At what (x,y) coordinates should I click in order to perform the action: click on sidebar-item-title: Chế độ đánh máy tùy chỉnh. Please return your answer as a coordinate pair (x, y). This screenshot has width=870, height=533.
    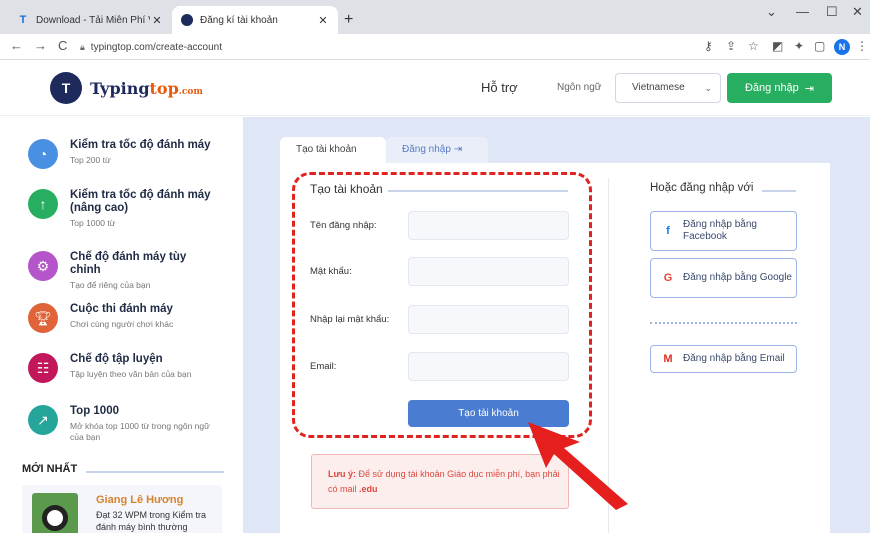
    Looking at the image, I should click on (128, 263).